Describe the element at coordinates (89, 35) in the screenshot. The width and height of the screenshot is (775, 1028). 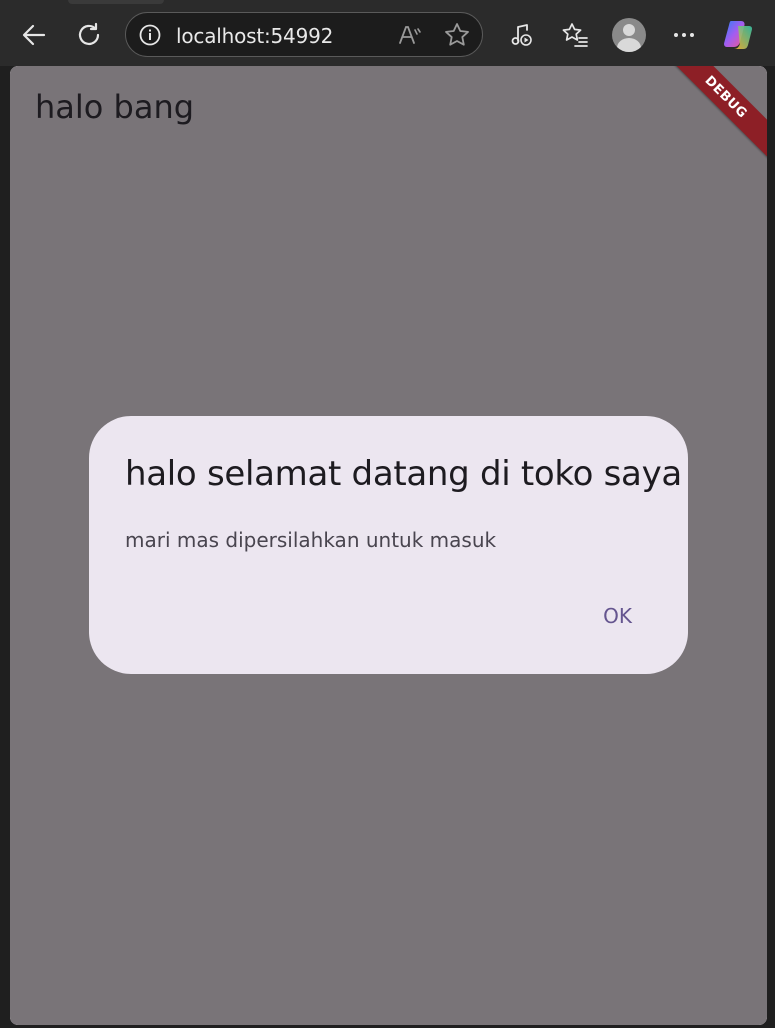
I see `refresh-icon` at that location.